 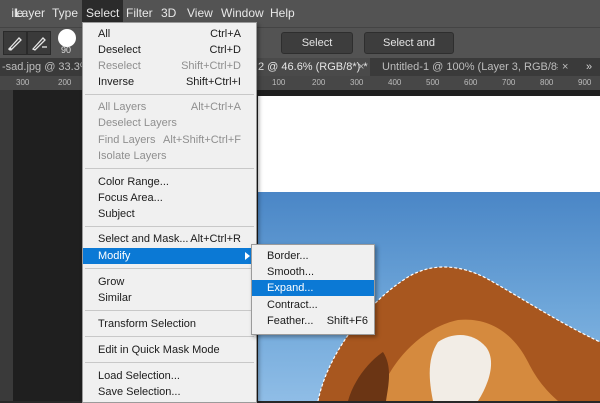 What do you see at coordinates (65, 13) in the screenshot?
I see `menu-type: Type` at bounding box center [65, 13].